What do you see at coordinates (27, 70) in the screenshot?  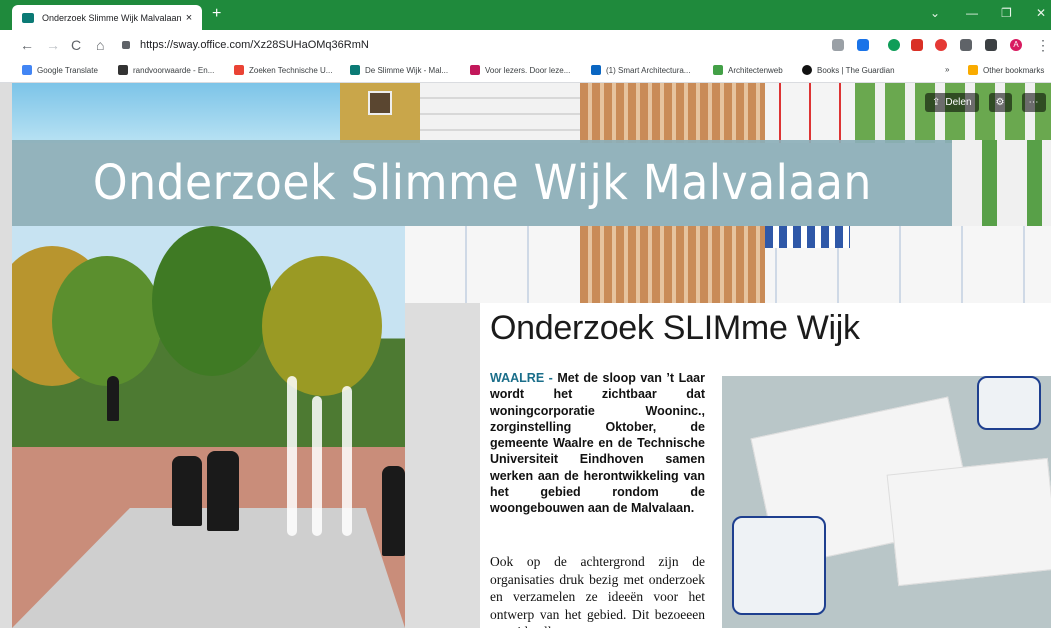 I see `translate-icon` at bounding box center [27, 70].